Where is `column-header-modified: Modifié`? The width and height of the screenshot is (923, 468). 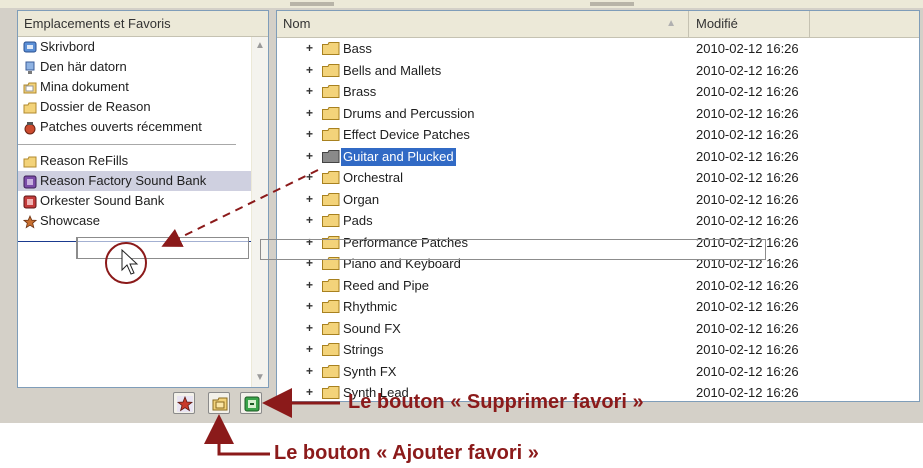
column-header-modified: Modifié is located at coordinates (750, 24).